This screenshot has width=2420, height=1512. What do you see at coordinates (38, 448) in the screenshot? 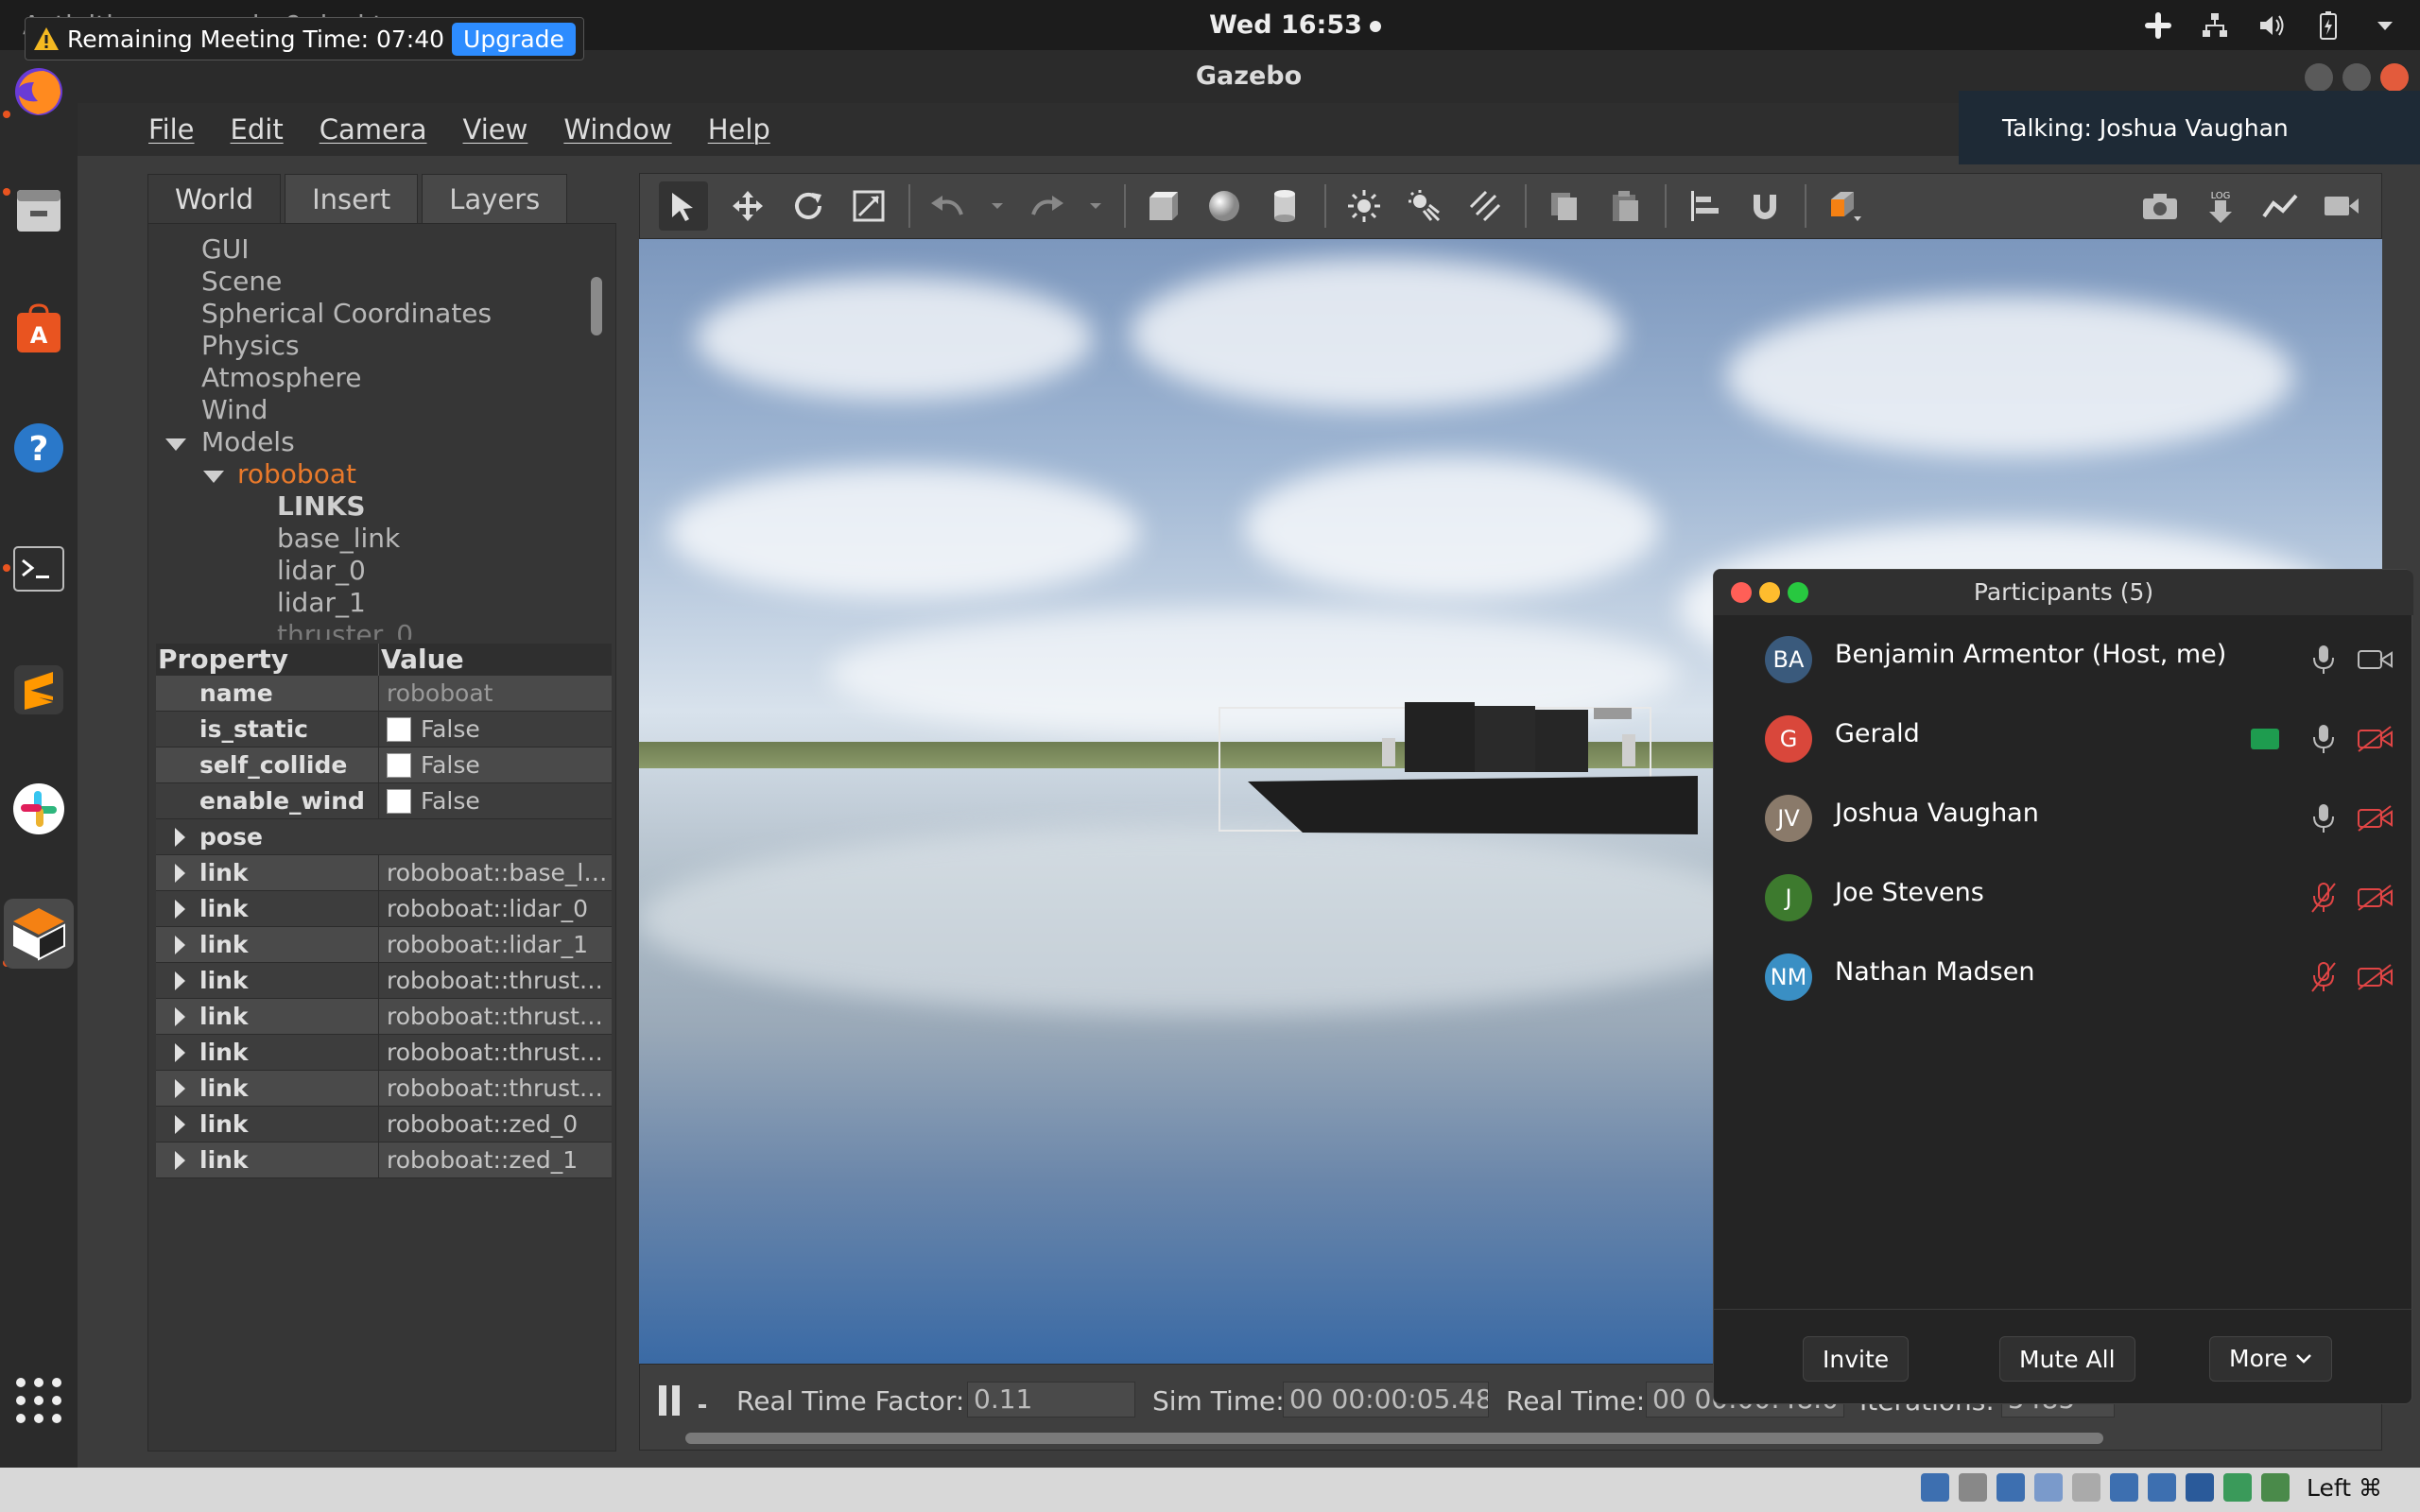
I see `help-icon: ?` at bounding box center [38, 448].